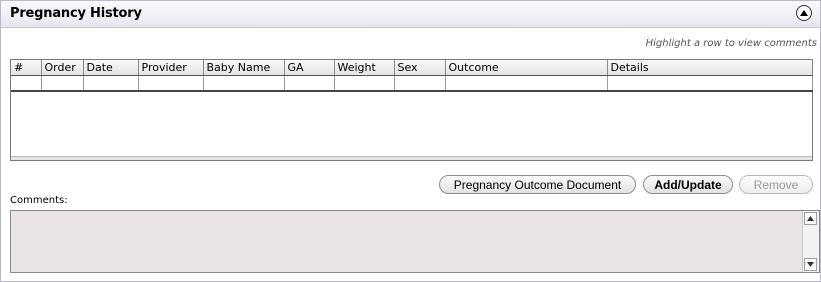 The width and height of the screenshot is (821, 282). I want to click on cell-sex, so click(420, 83).